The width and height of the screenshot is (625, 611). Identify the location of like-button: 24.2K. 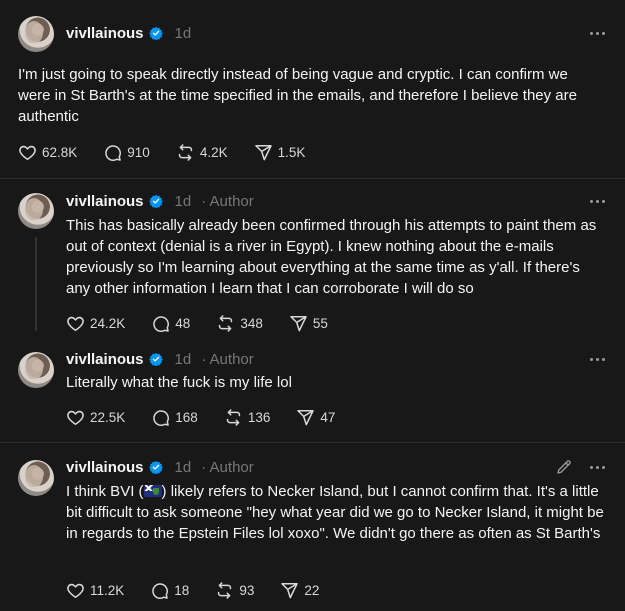
(95, 323).